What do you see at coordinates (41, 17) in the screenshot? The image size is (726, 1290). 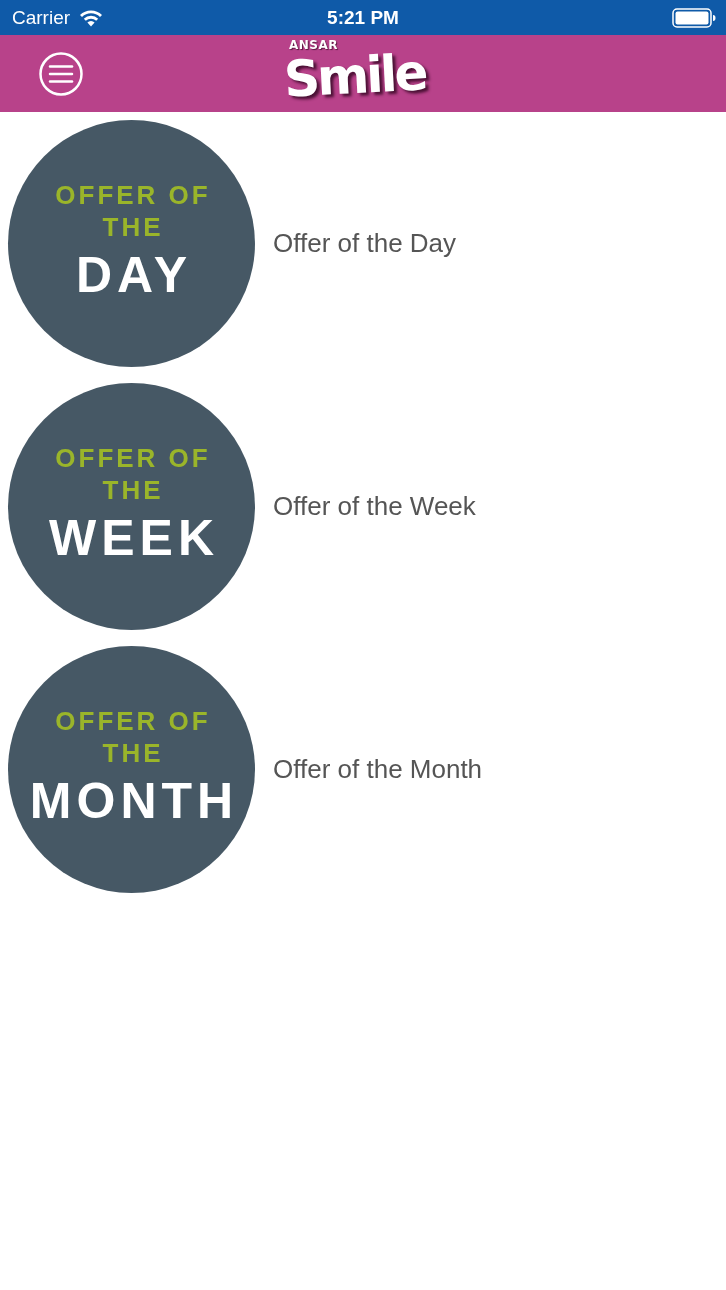 I see `carrier-label: Carrier` at bounding box center [41, 17].